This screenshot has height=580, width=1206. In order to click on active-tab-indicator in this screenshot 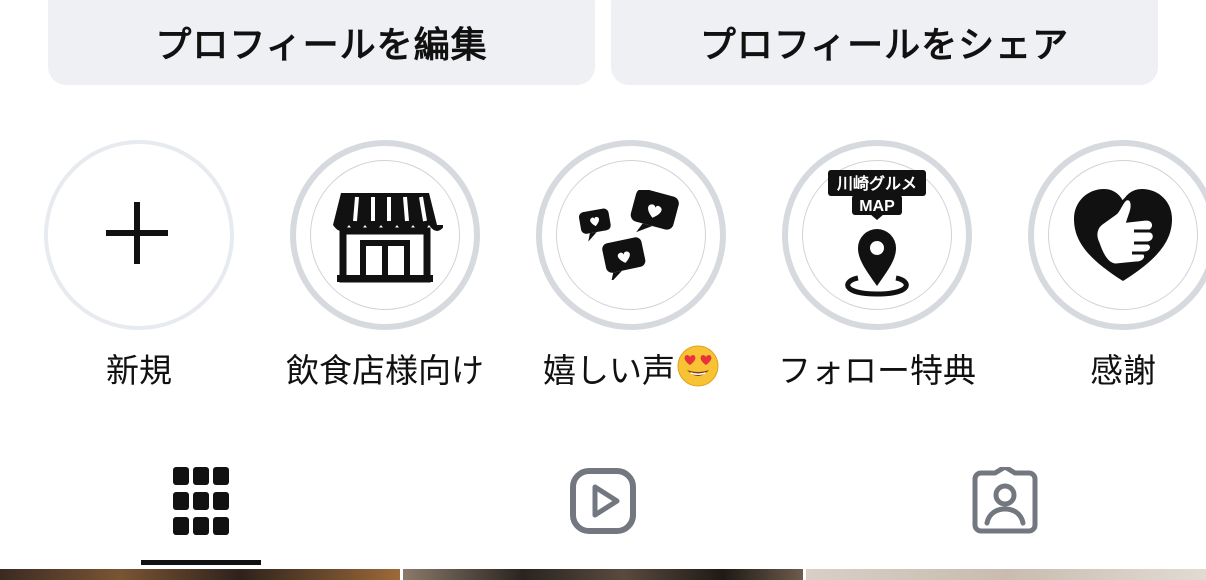, I will do `click(201, 562)`.